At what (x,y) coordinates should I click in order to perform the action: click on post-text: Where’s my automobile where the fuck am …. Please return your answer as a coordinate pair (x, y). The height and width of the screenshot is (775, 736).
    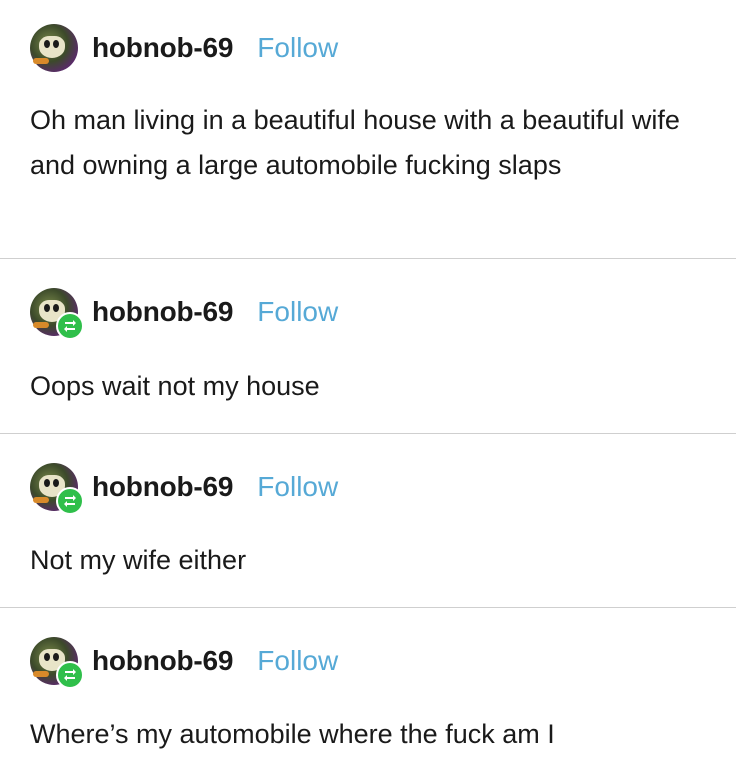
    Looking at the image, I should click on (292, 734).